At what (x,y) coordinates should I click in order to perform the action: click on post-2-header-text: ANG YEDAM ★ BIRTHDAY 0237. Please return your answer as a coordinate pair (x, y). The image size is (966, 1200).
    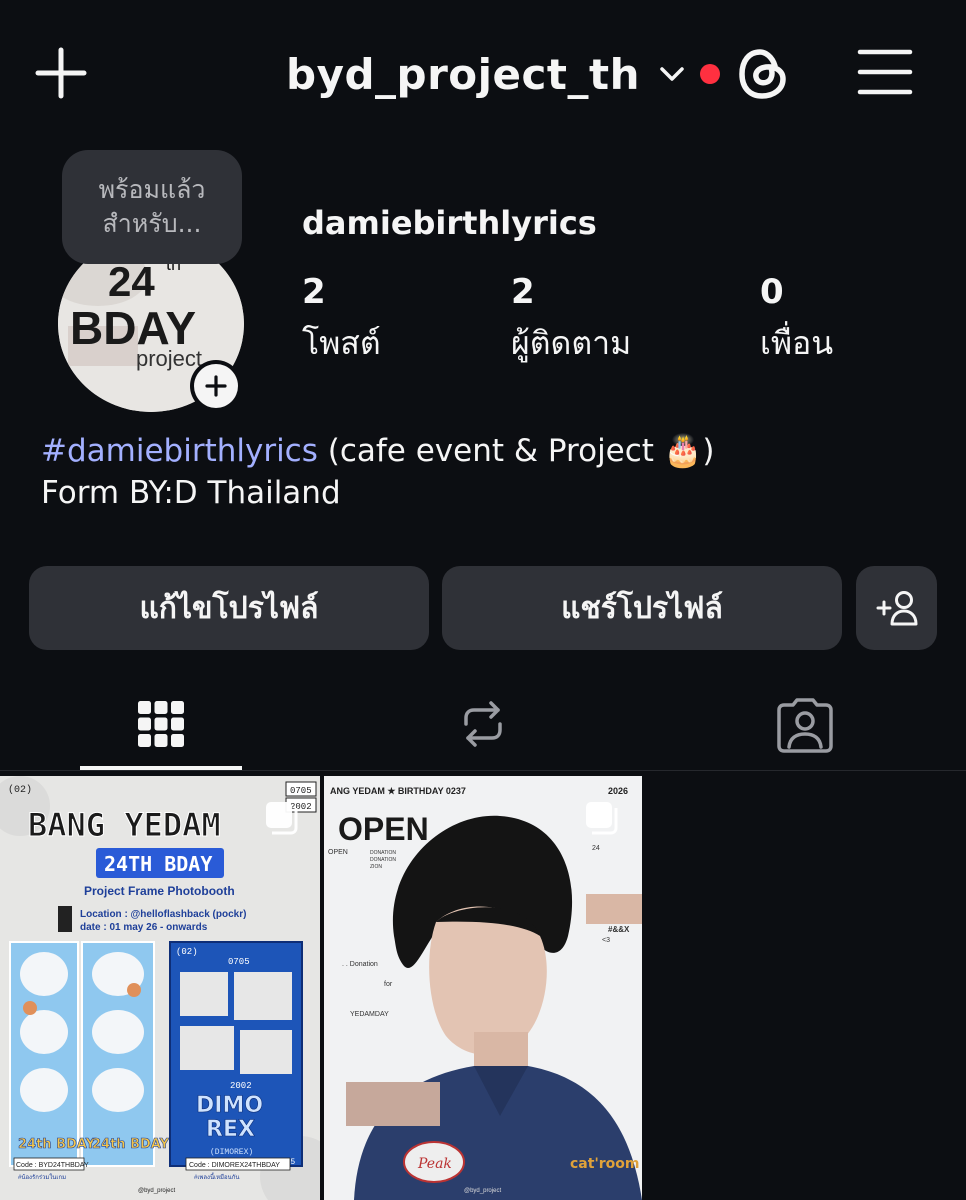
    Looking at the image, I should click on (398, 791).